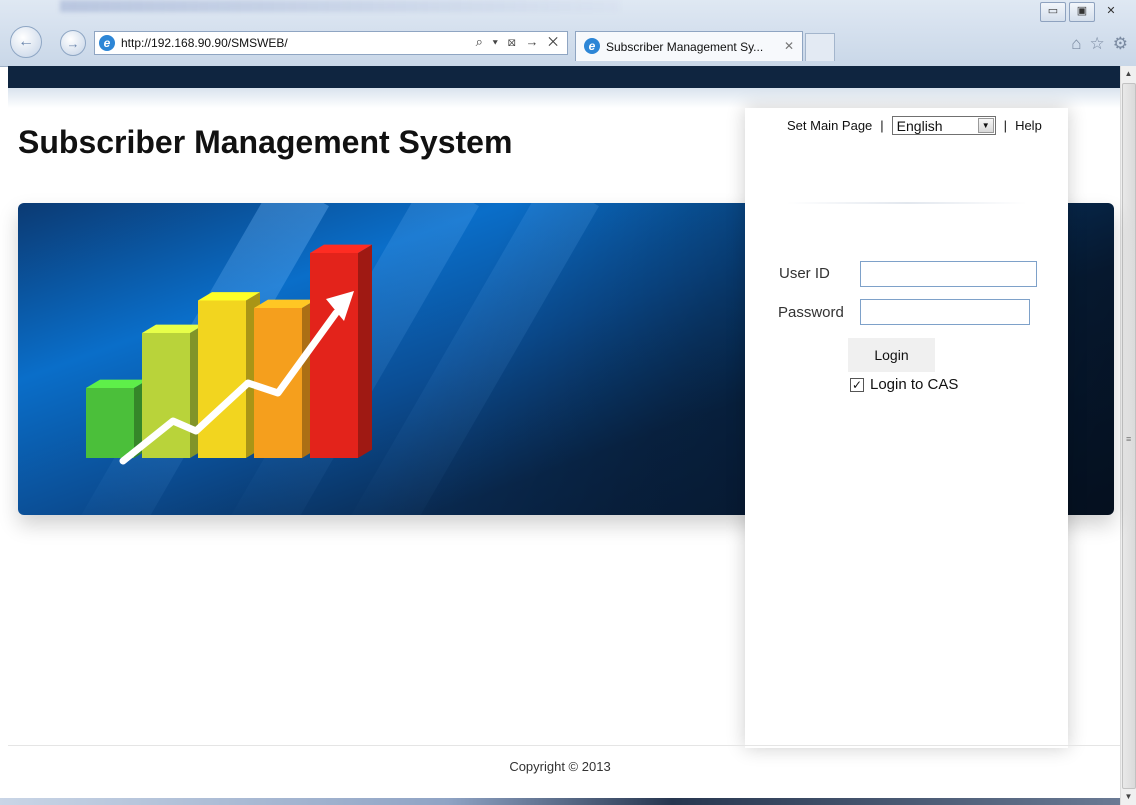  Describe the element at coordinates (564, 745) in the screenshot. I see `footer-divider` at that location.